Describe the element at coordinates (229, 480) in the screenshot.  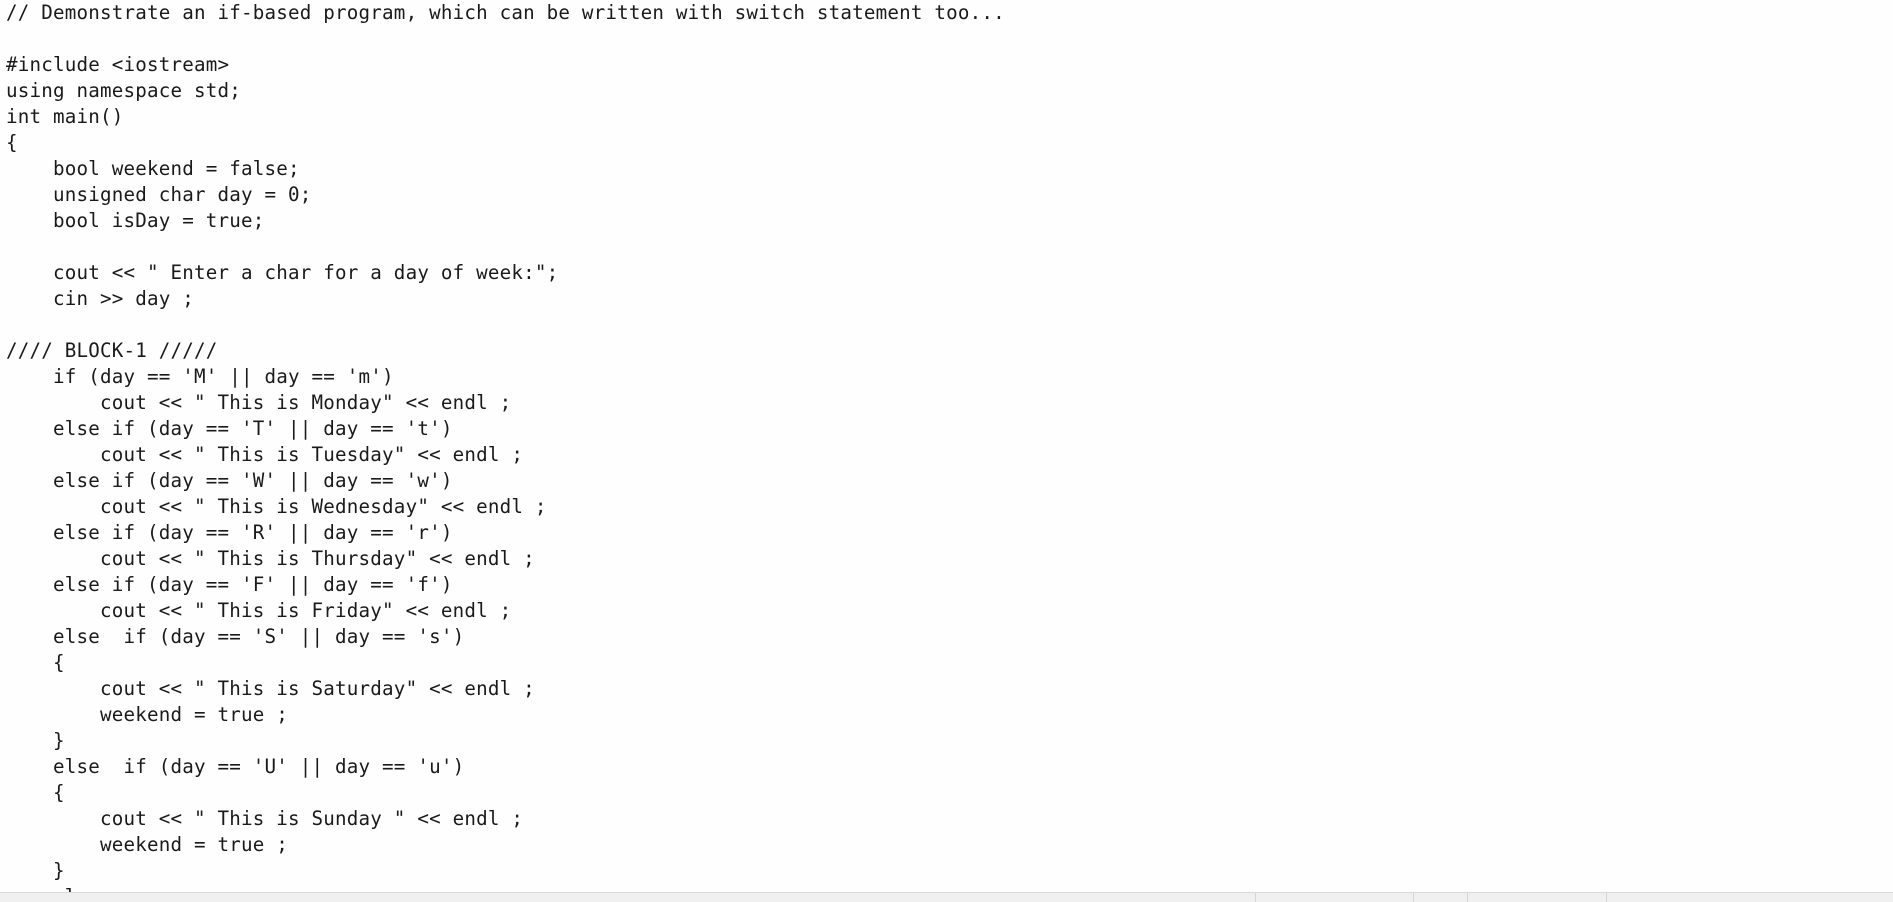
I see `code-line: else if (day == 'W' || day == 'w')` at that location.